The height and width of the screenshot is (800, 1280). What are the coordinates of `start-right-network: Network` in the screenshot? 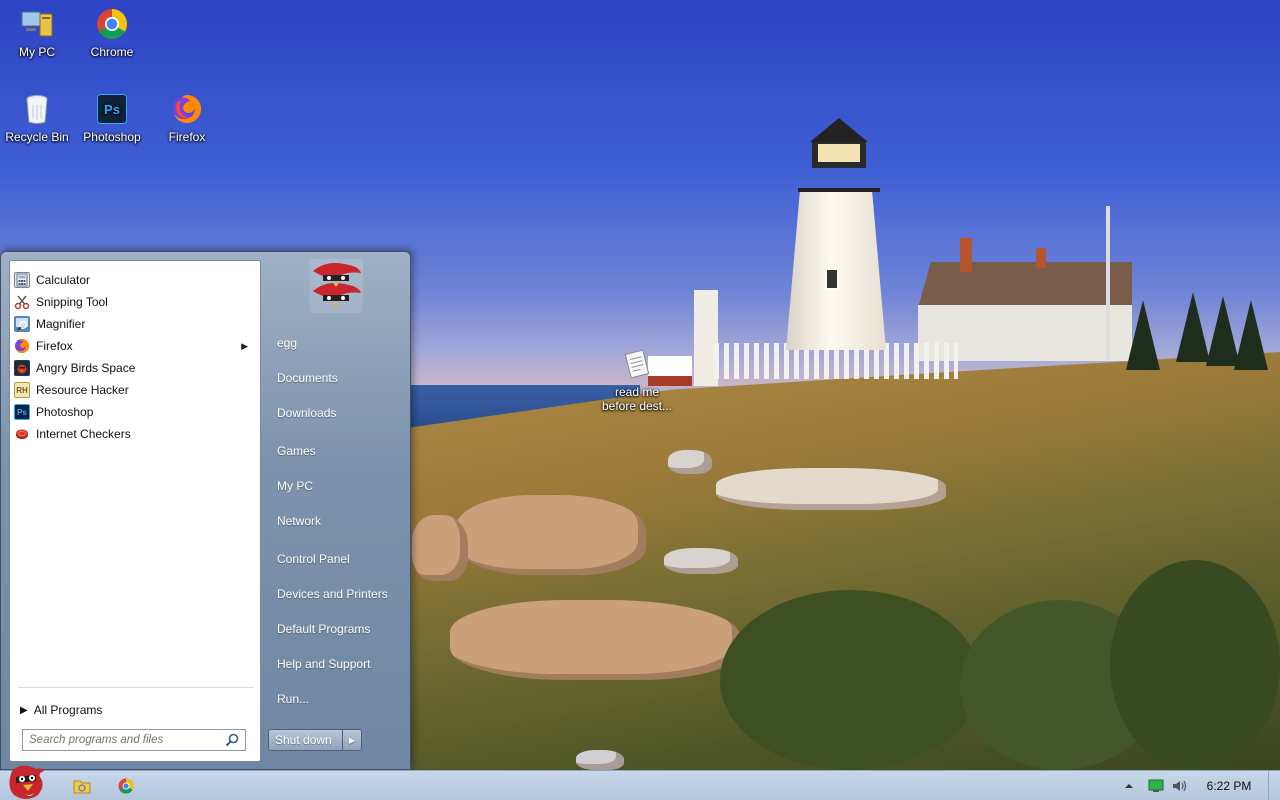 It's located at (336, 521).